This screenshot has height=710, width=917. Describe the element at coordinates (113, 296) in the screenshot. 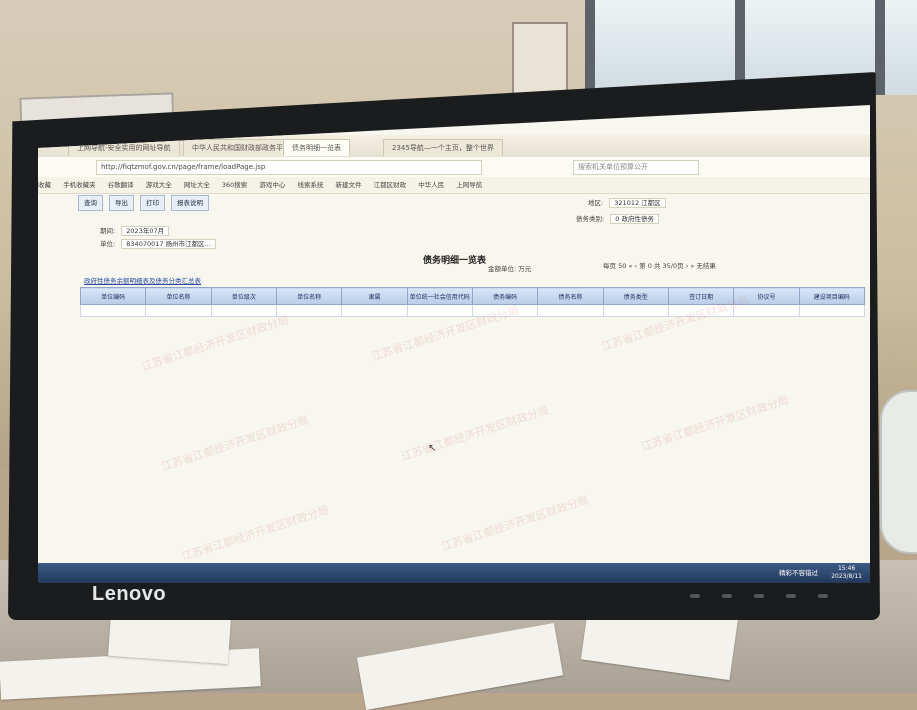

I see `column-header: 单位编码` at that location.